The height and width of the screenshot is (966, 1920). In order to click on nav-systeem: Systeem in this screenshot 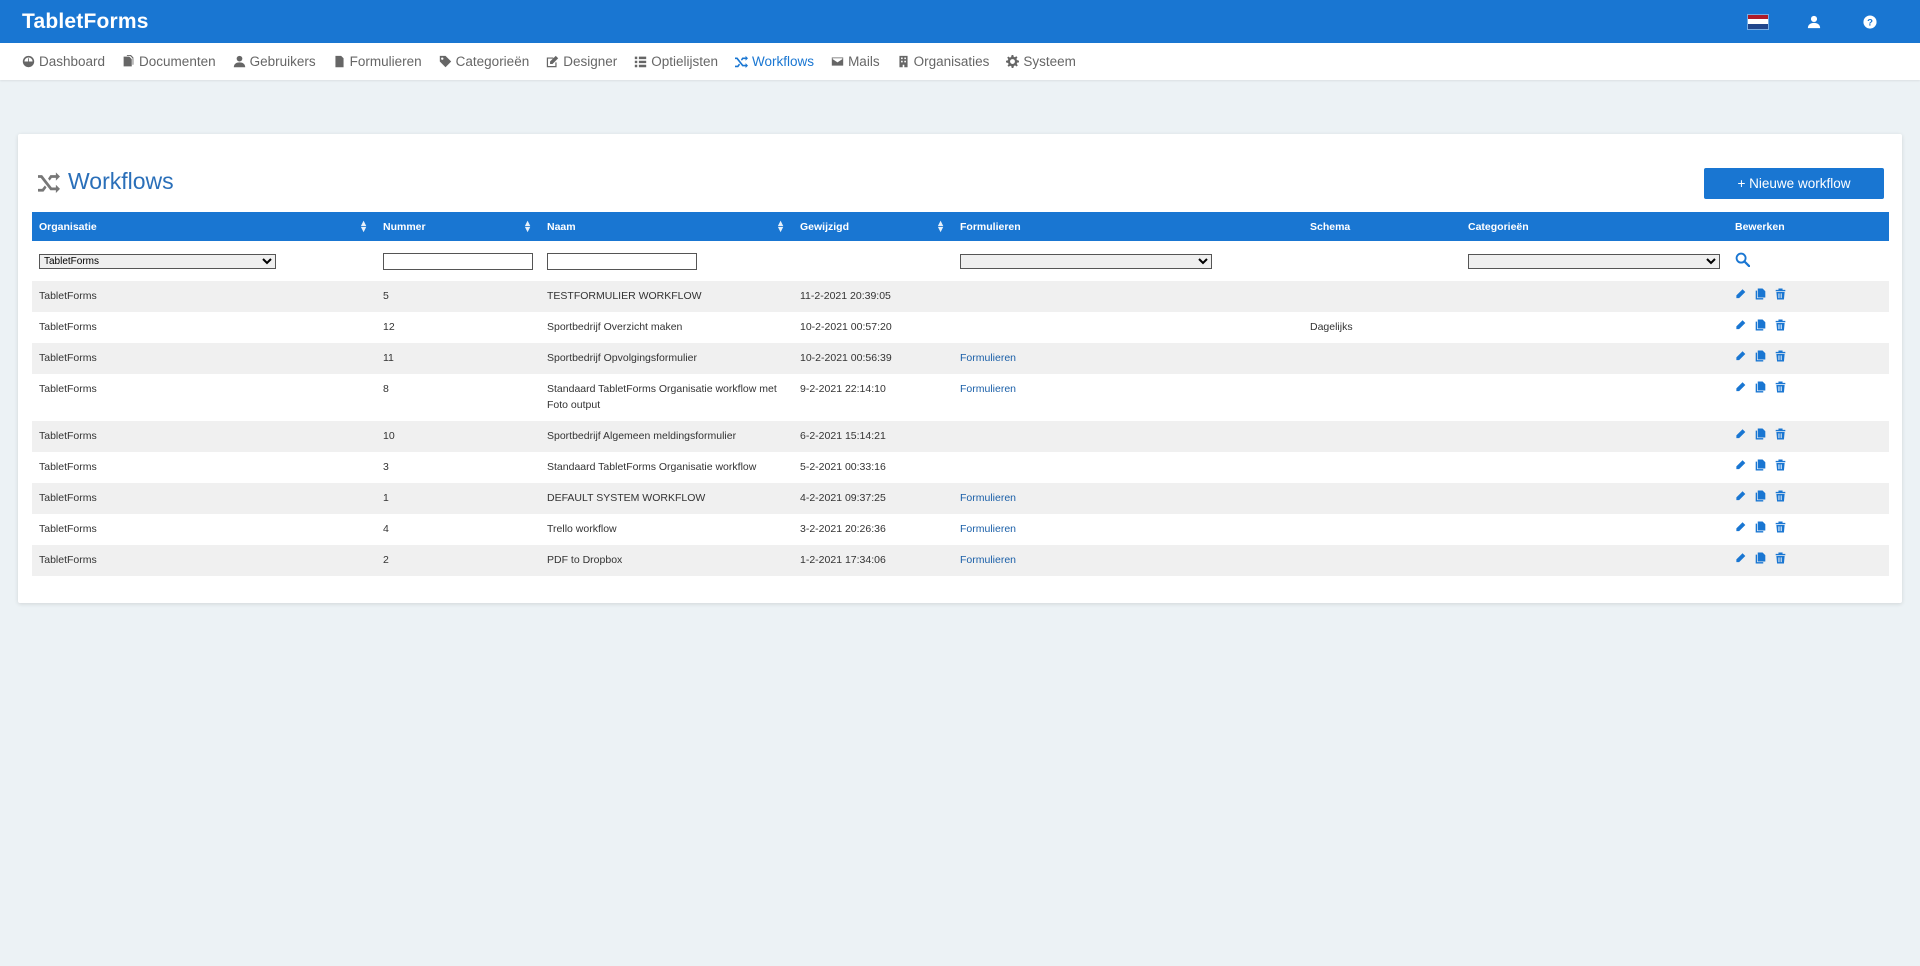, I will do `click(1041, 61)`.